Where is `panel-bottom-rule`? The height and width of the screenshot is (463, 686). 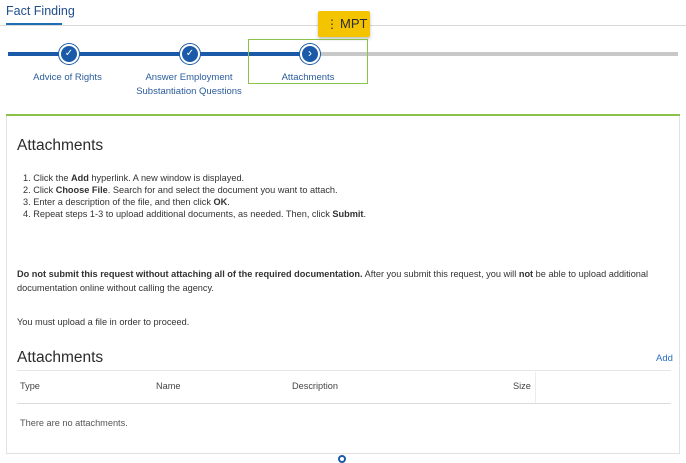
panel-bottom-rule is located at coordinates (343, 453).